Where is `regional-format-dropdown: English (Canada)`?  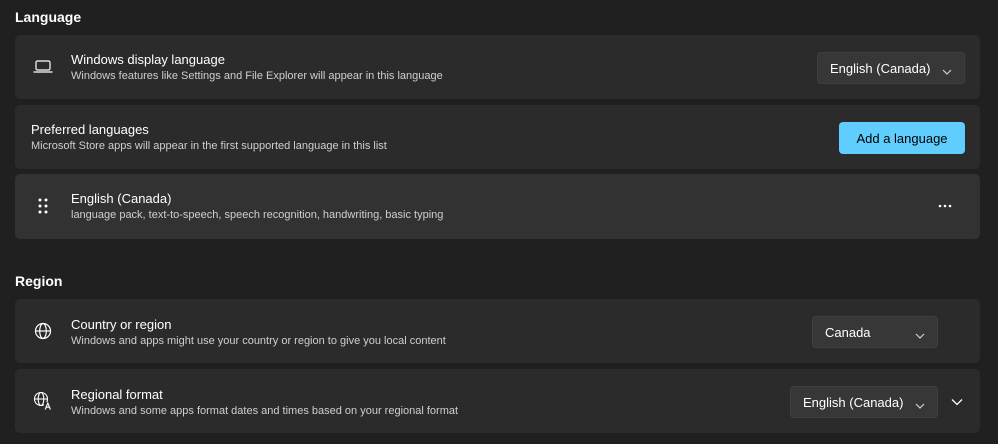 regional-format-dropdown: English (Canada) is located at coordinates (864, 402).